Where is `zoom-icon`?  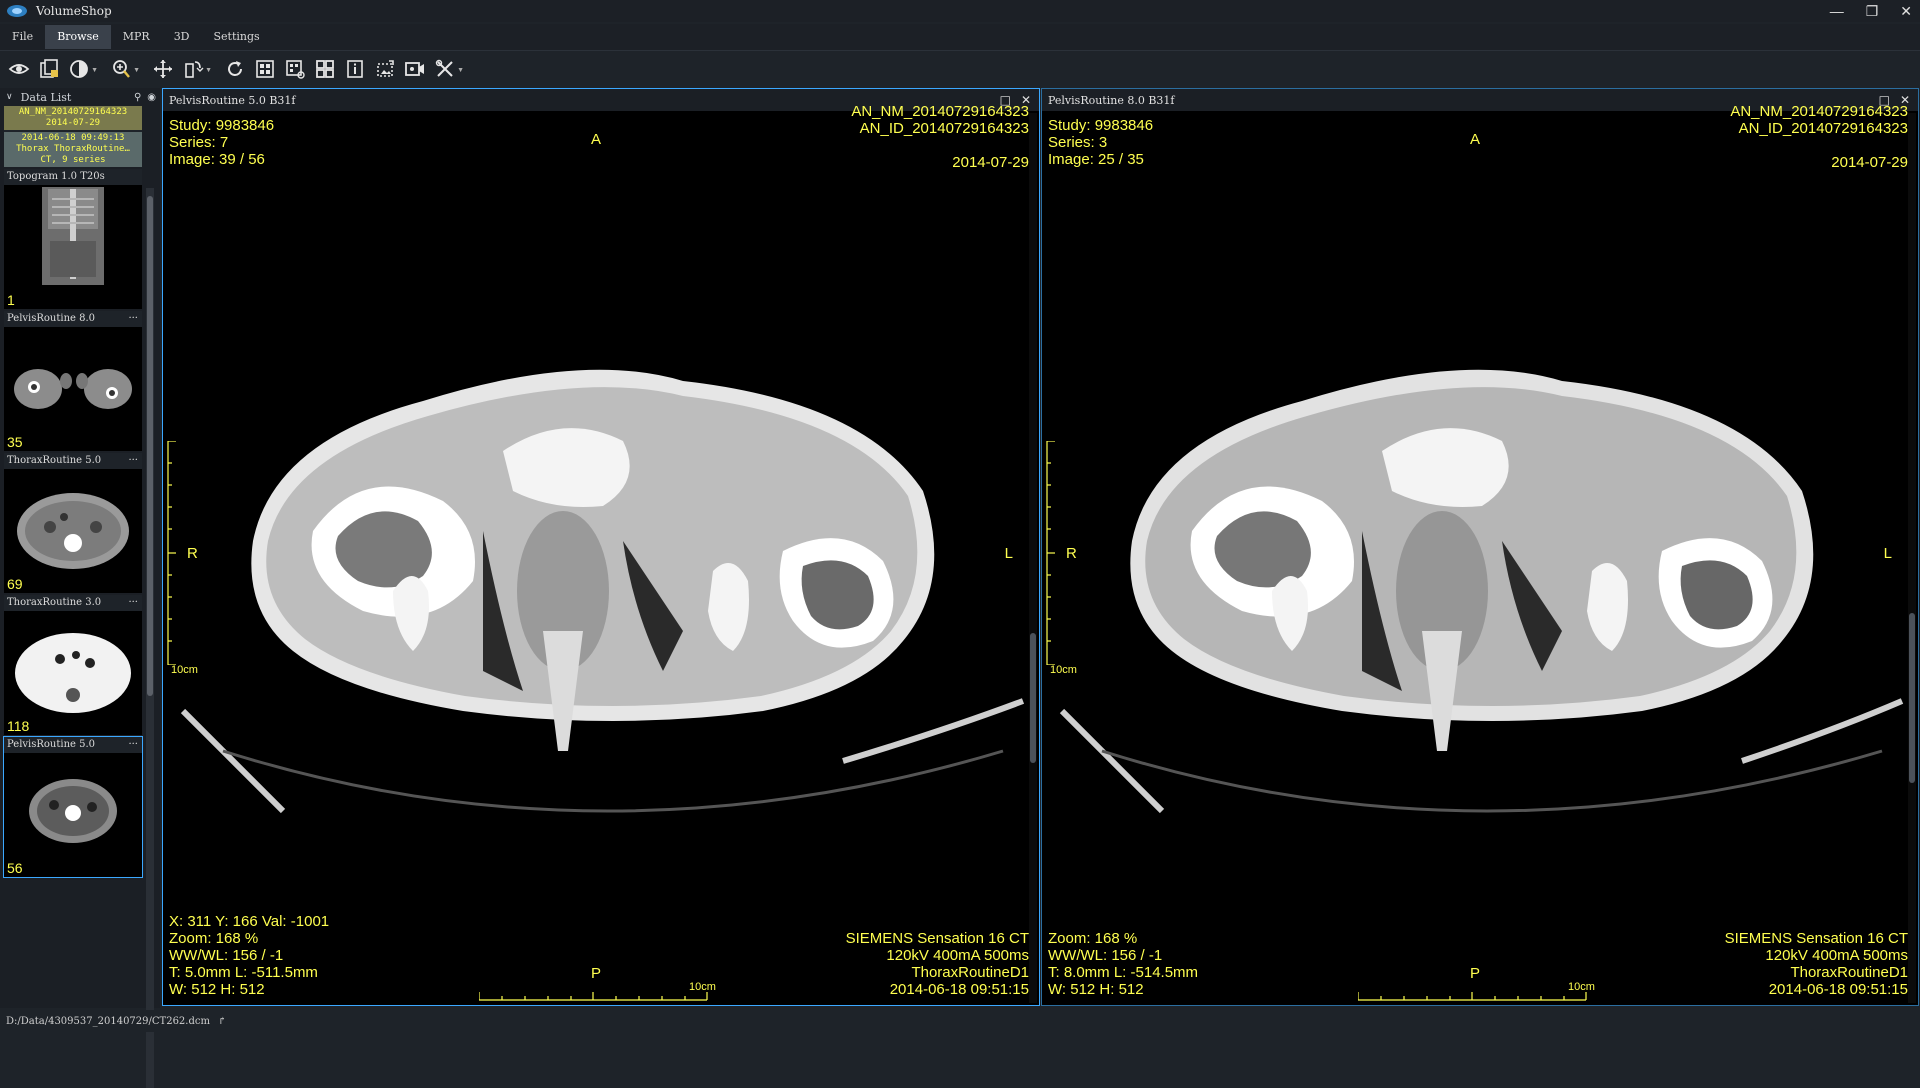
zoom-icon is located at coordinates (121, 69).